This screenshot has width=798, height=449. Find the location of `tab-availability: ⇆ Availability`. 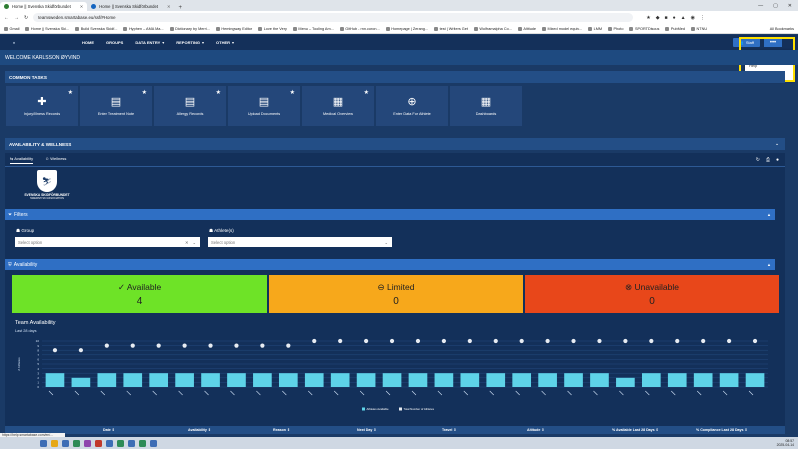

tab-availability: ⇆ Availability is located at coordinates (22, 160).